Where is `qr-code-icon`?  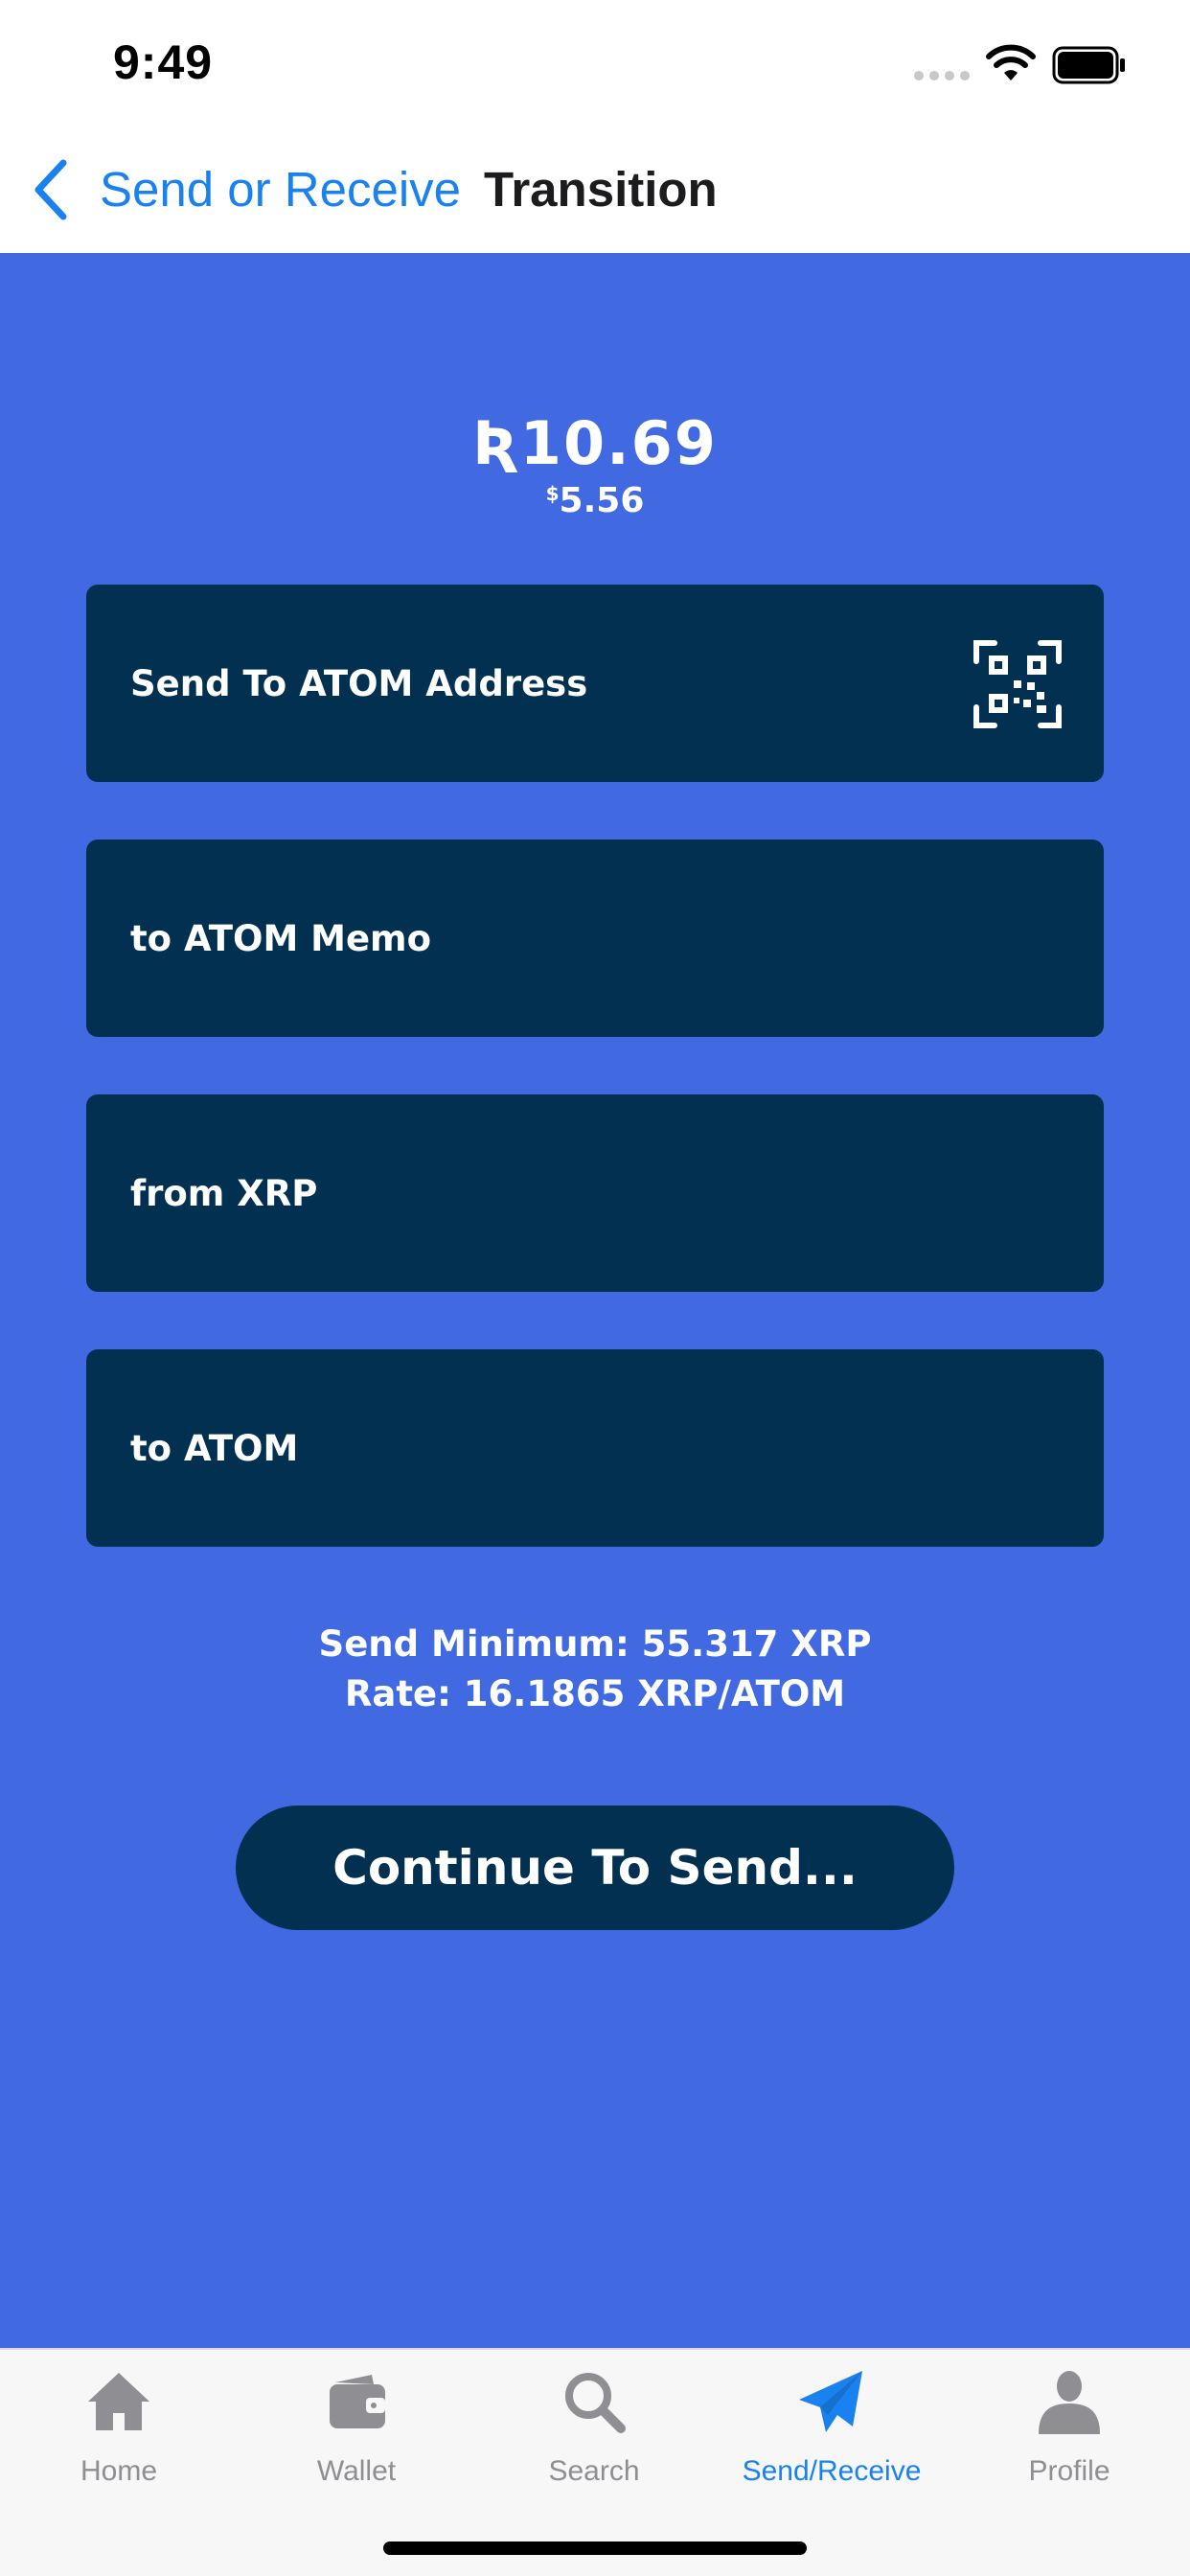 qr-code-icon is located at coordinates (1017, 684).